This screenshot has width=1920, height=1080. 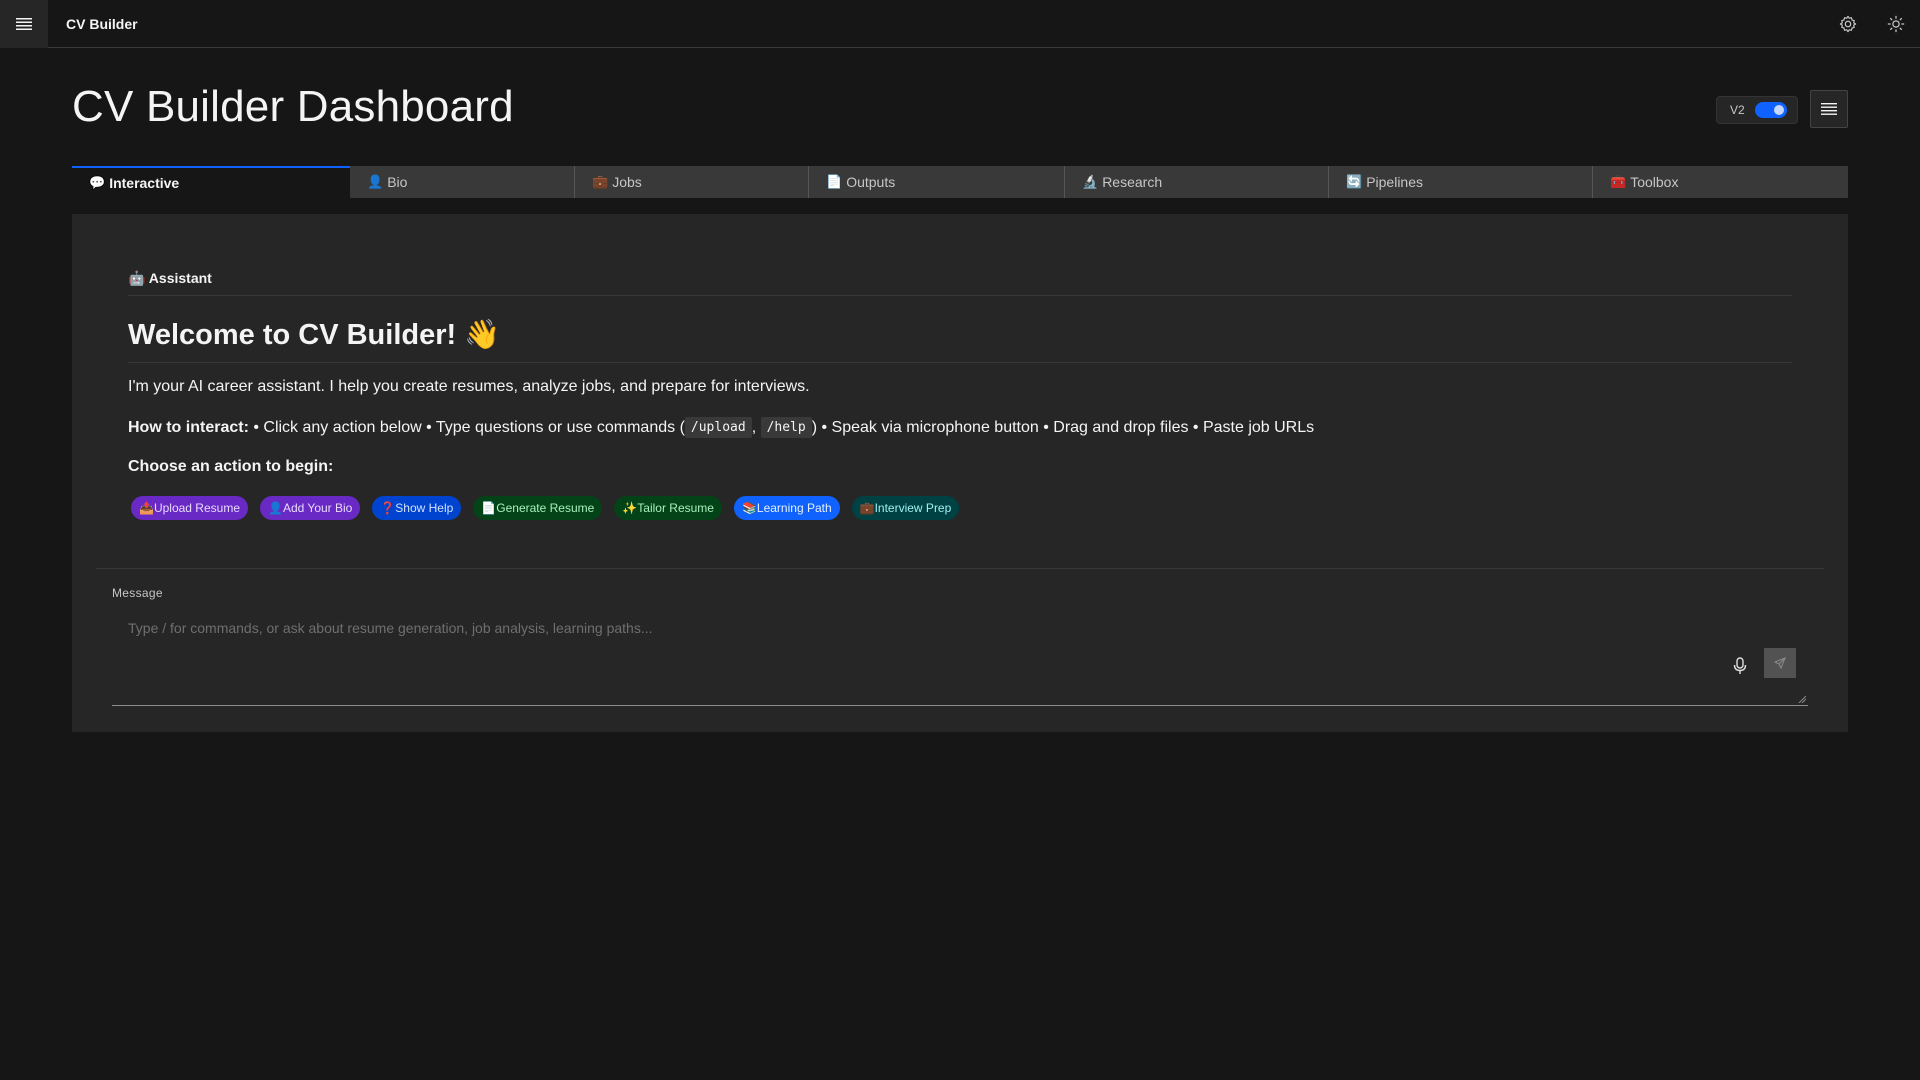 I want to click on microphone-button, so click(x=1740, y=666).